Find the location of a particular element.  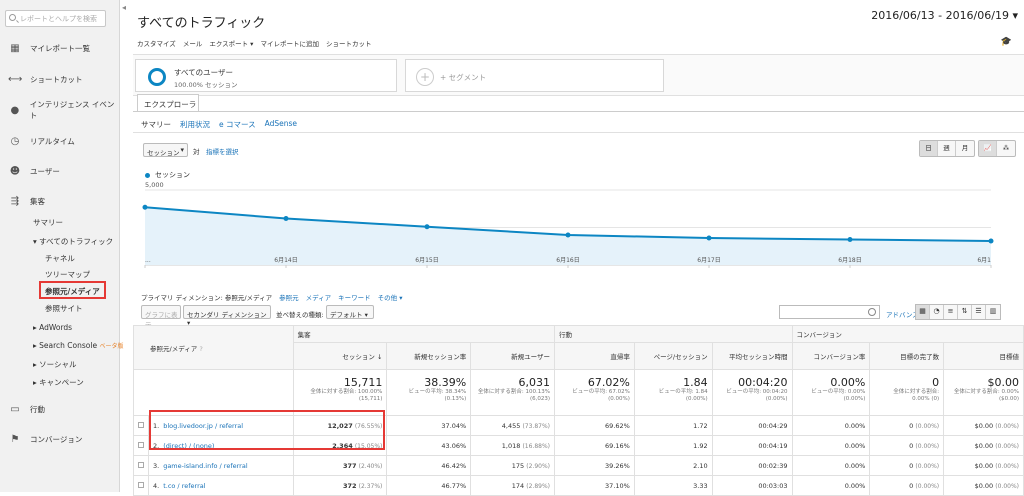

plot-rows-button: グラフに表示 is located at coordinates (161, 317).